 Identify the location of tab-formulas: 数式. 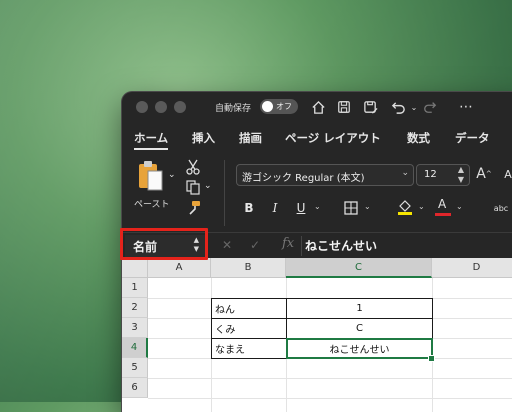
(418, 138).